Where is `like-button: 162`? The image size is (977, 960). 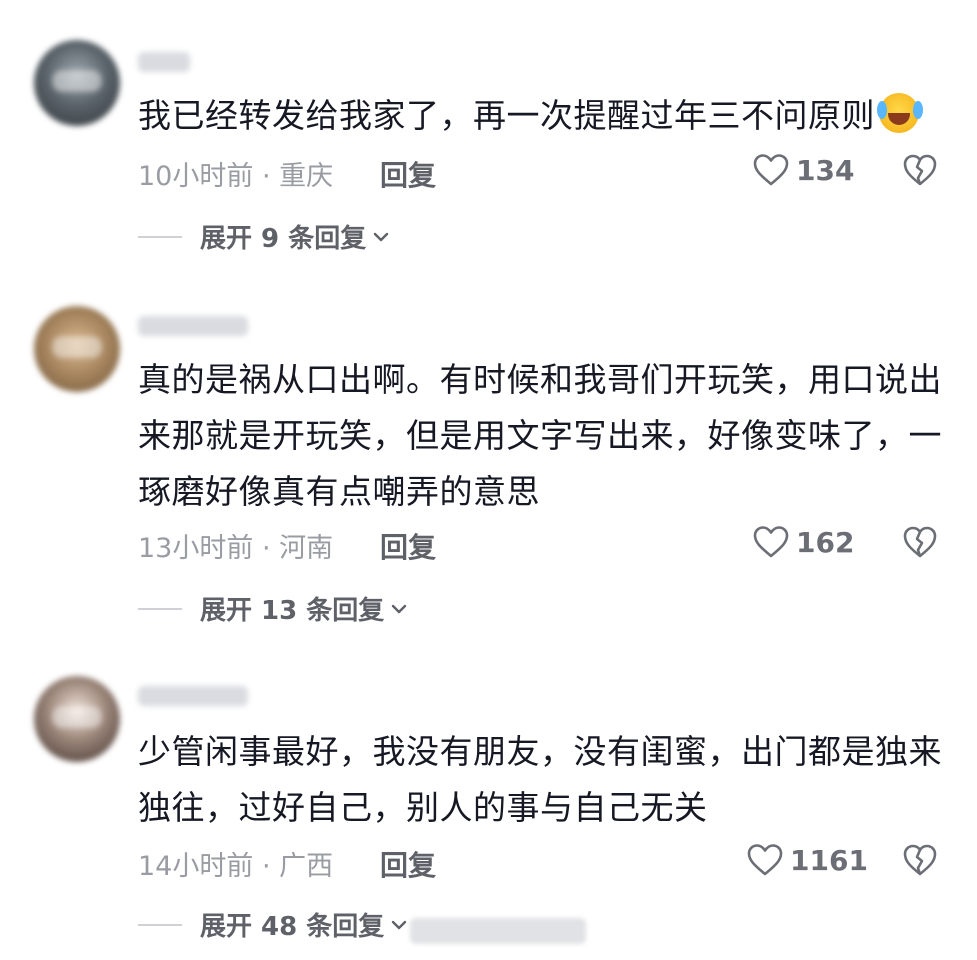
like-button: 162 is located at coordinates (803, 542).